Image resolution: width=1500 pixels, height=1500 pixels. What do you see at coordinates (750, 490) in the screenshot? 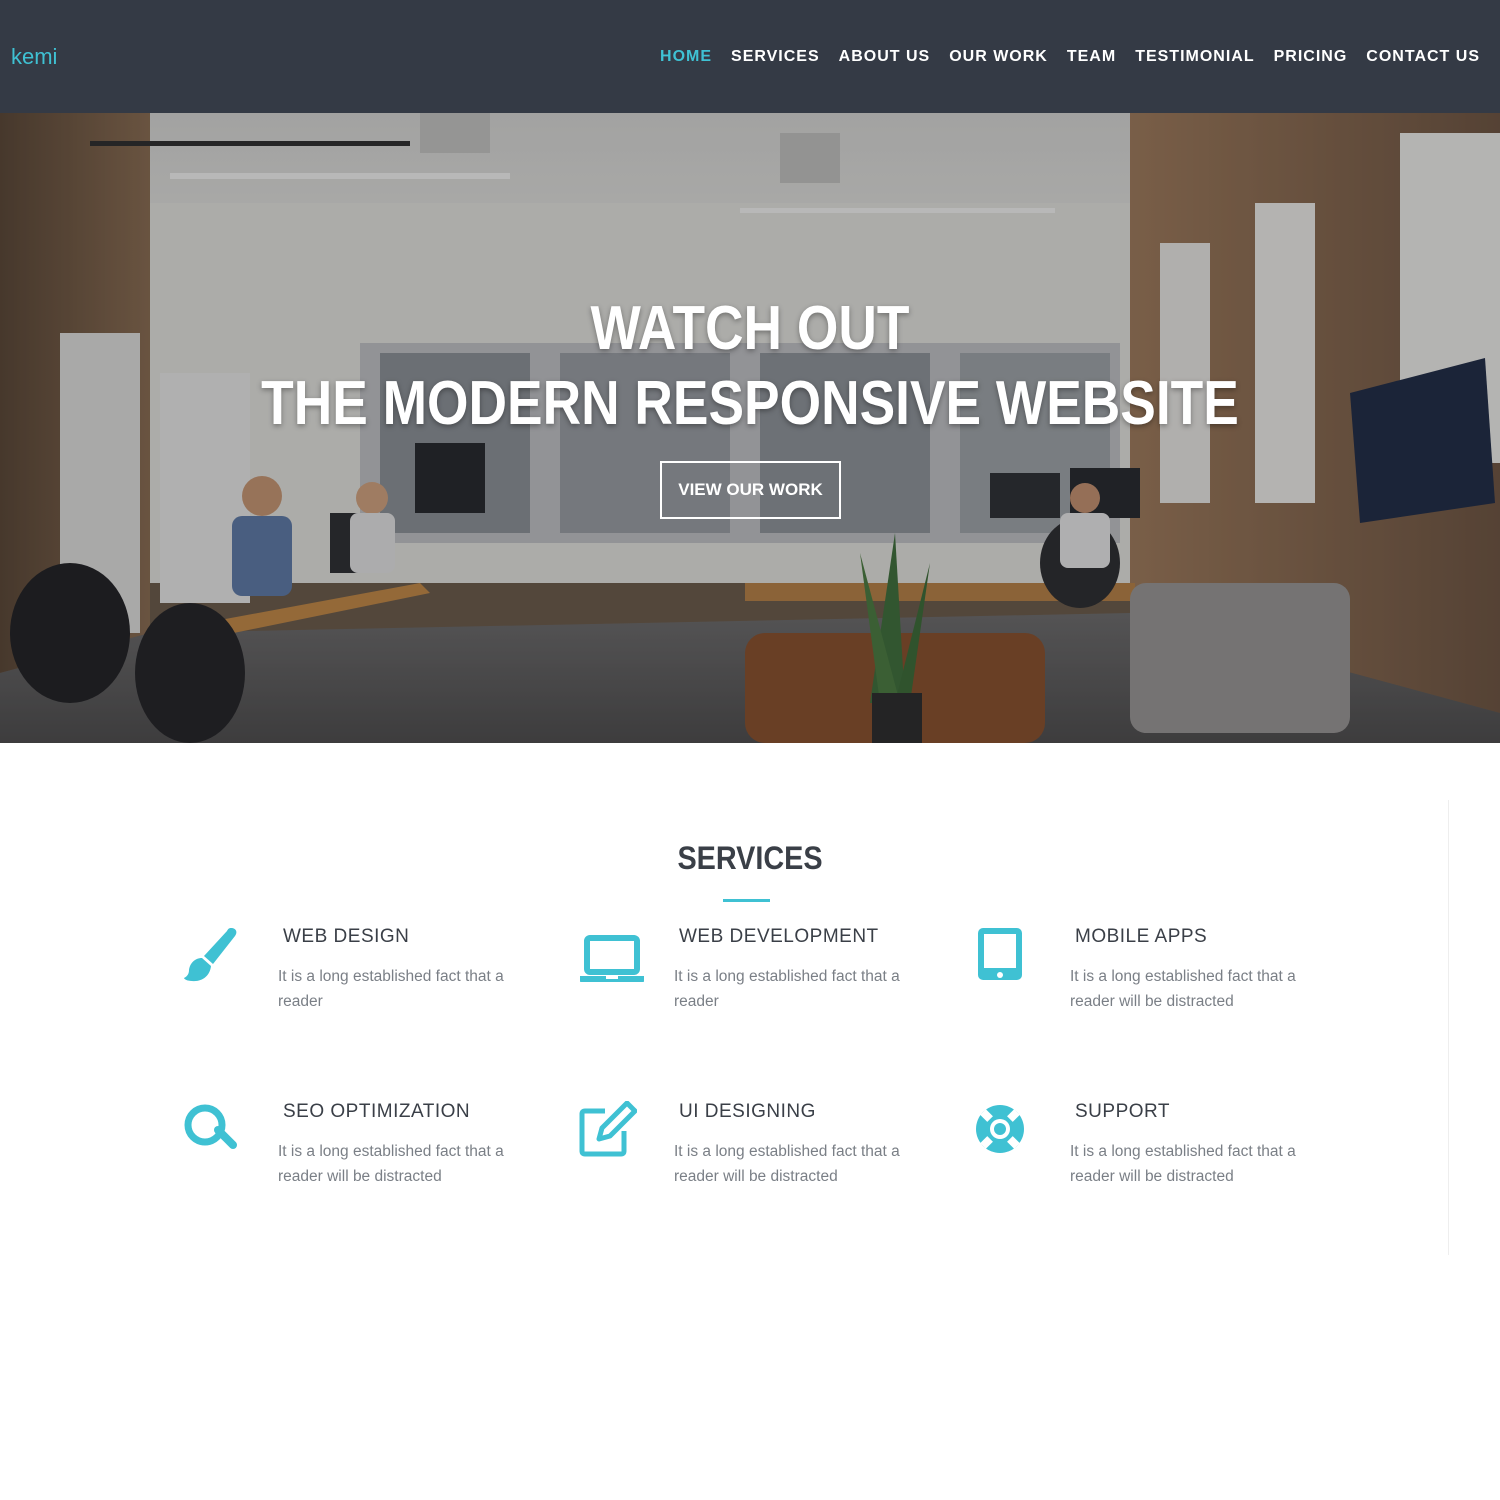
I see `view-our-work-button: VIEW OUR WORK` at bounding box center [750, 490].